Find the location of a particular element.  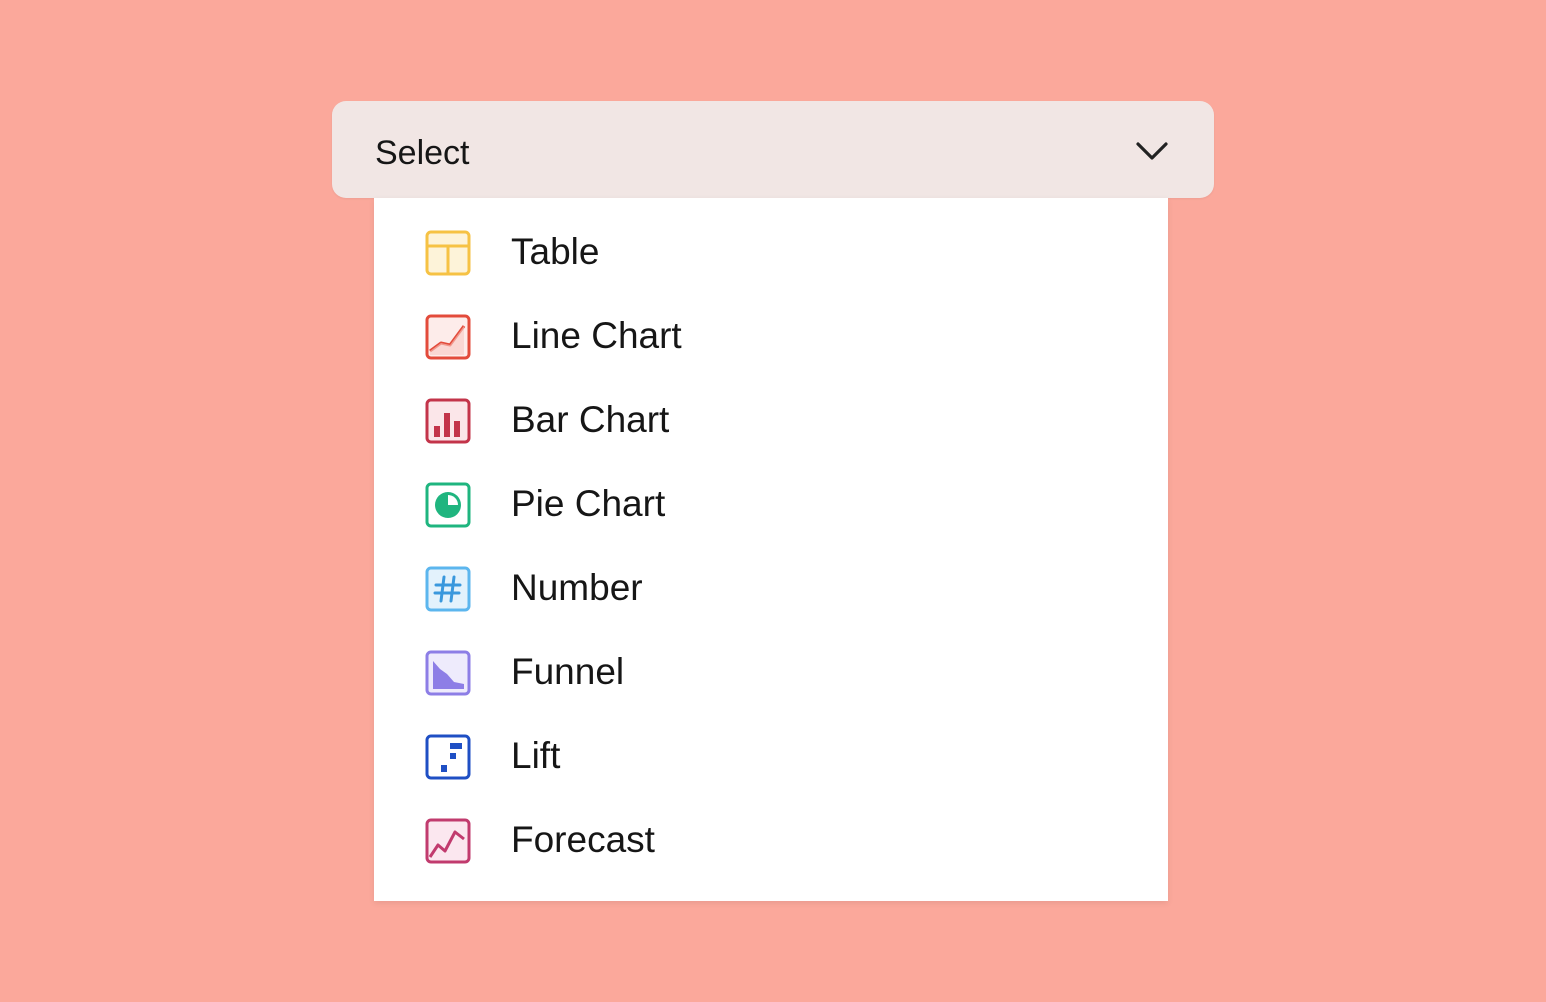

option-line-chart: Line Chart is located at coordinates (771, 338).